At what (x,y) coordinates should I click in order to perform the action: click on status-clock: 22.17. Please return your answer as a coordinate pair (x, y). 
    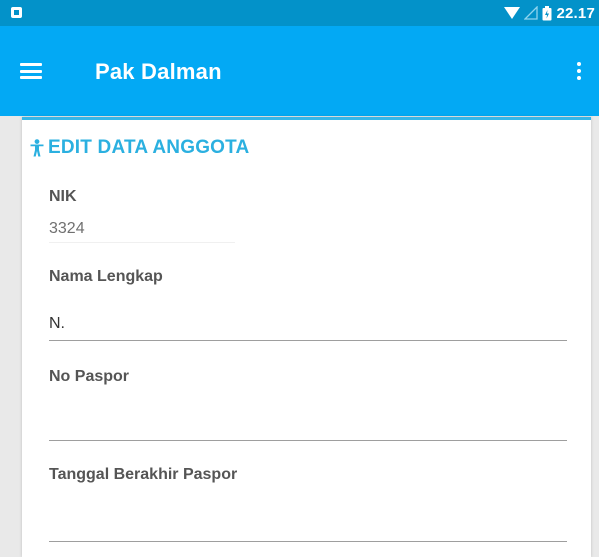
    Looking at the image, I should click on (575, 13).